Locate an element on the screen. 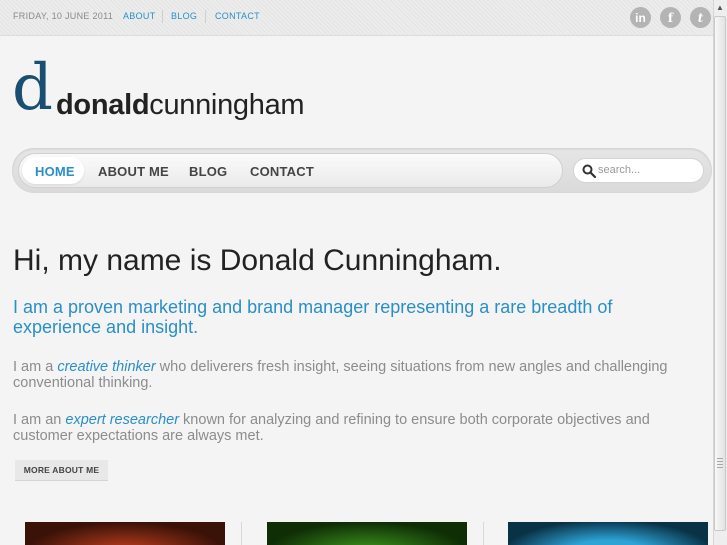  nav-item-about-me: ABOUT ME is located at coordinates (133, 171).